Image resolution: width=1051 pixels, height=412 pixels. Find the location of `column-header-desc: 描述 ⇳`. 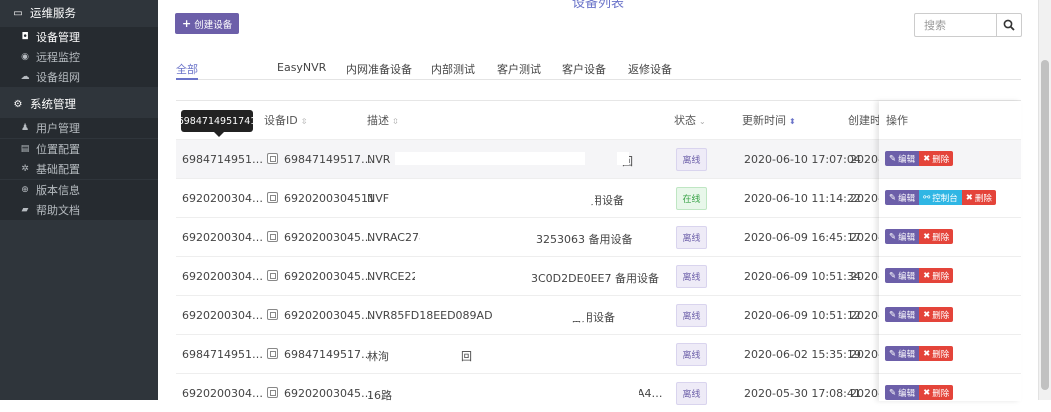

column-header-desc: 描述 ⇳ is located at coordinates (383, 120).